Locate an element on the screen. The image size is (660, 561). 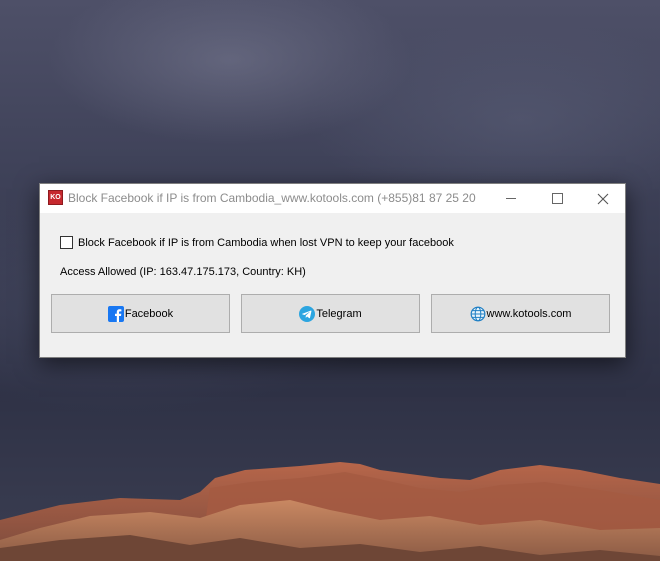
minimize-button is located at coordinates (511, 198).